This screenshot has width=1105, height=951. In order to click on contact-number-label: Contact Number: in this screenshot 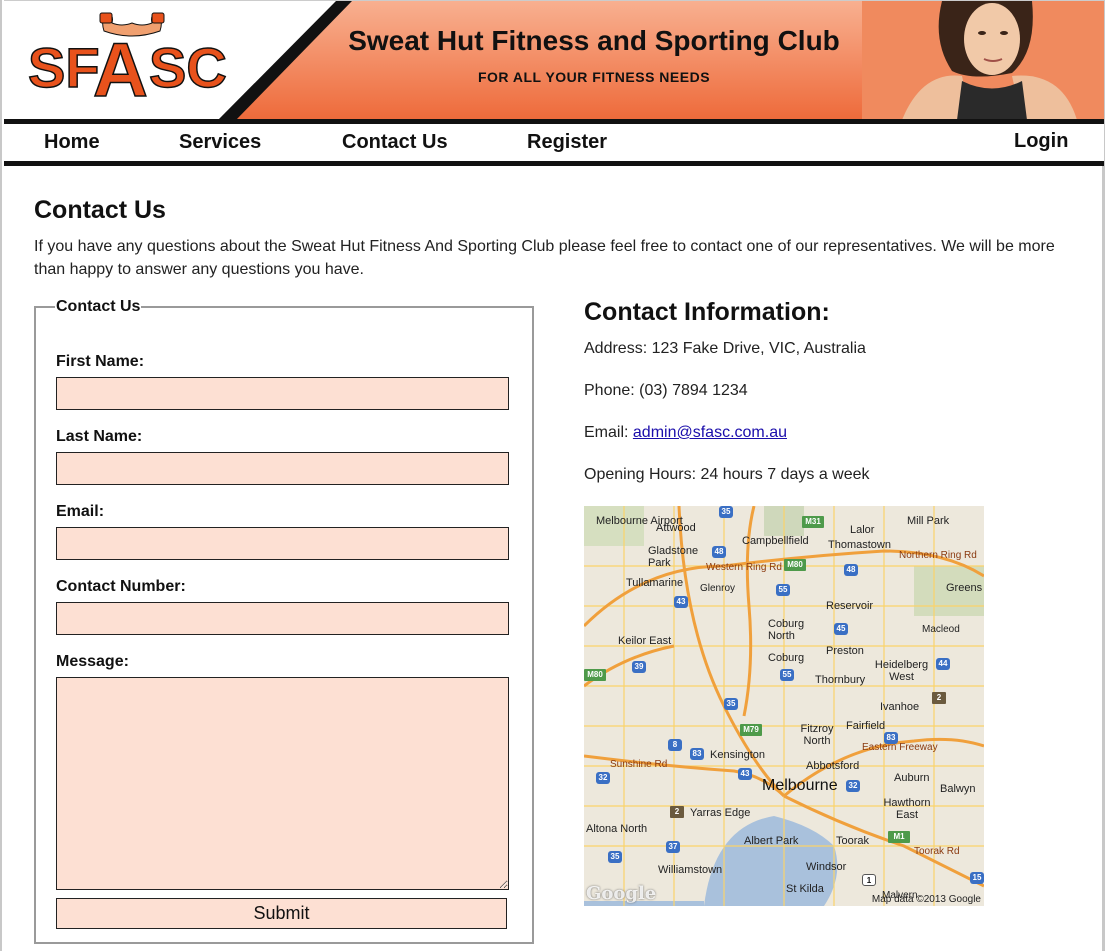, I will do `click(121, 586)`.